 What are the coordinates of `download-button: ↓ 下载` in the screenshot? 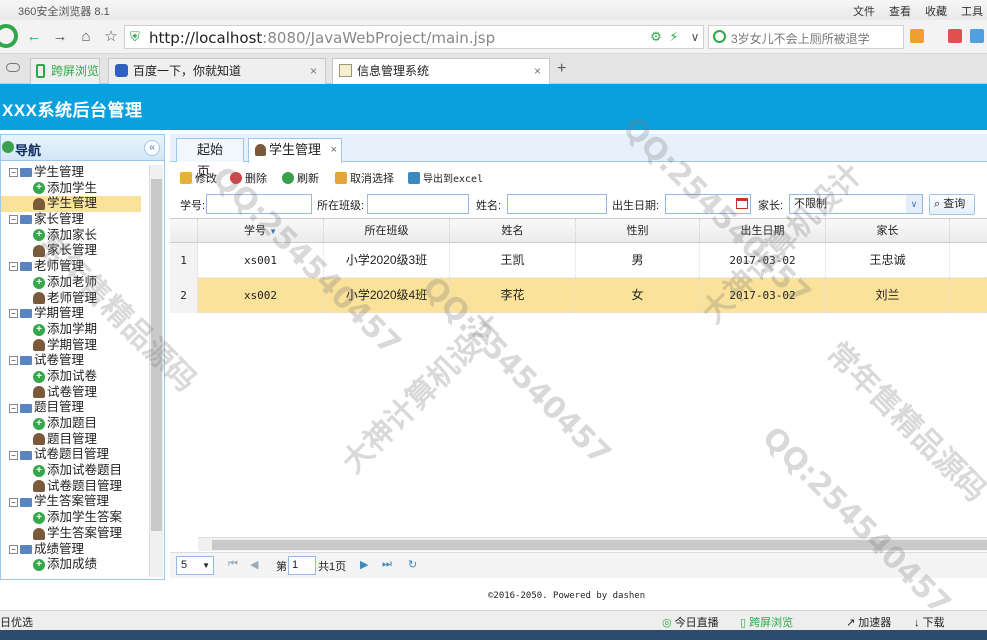 It's located at (929, 622).